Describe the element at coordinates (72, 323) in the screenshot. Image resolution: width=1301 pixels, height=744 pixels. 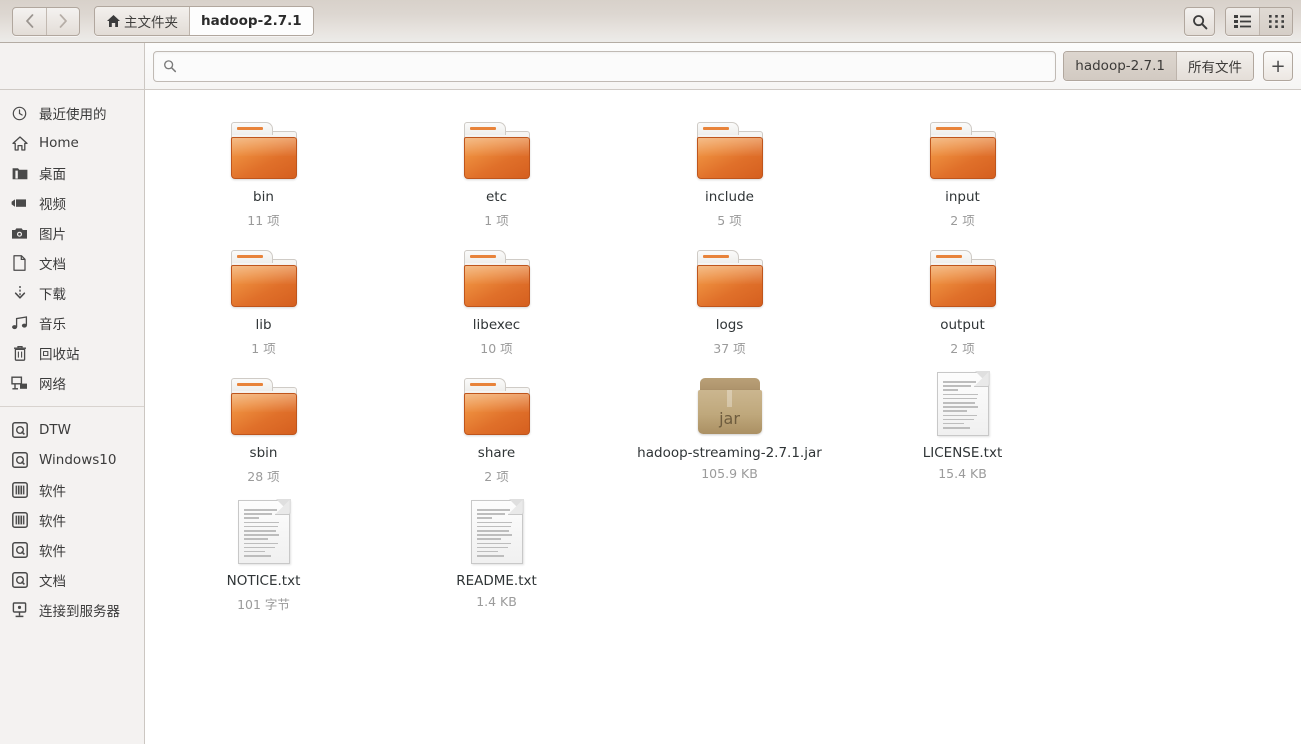
I see `sidebar-item-music: 音乐` at that location.